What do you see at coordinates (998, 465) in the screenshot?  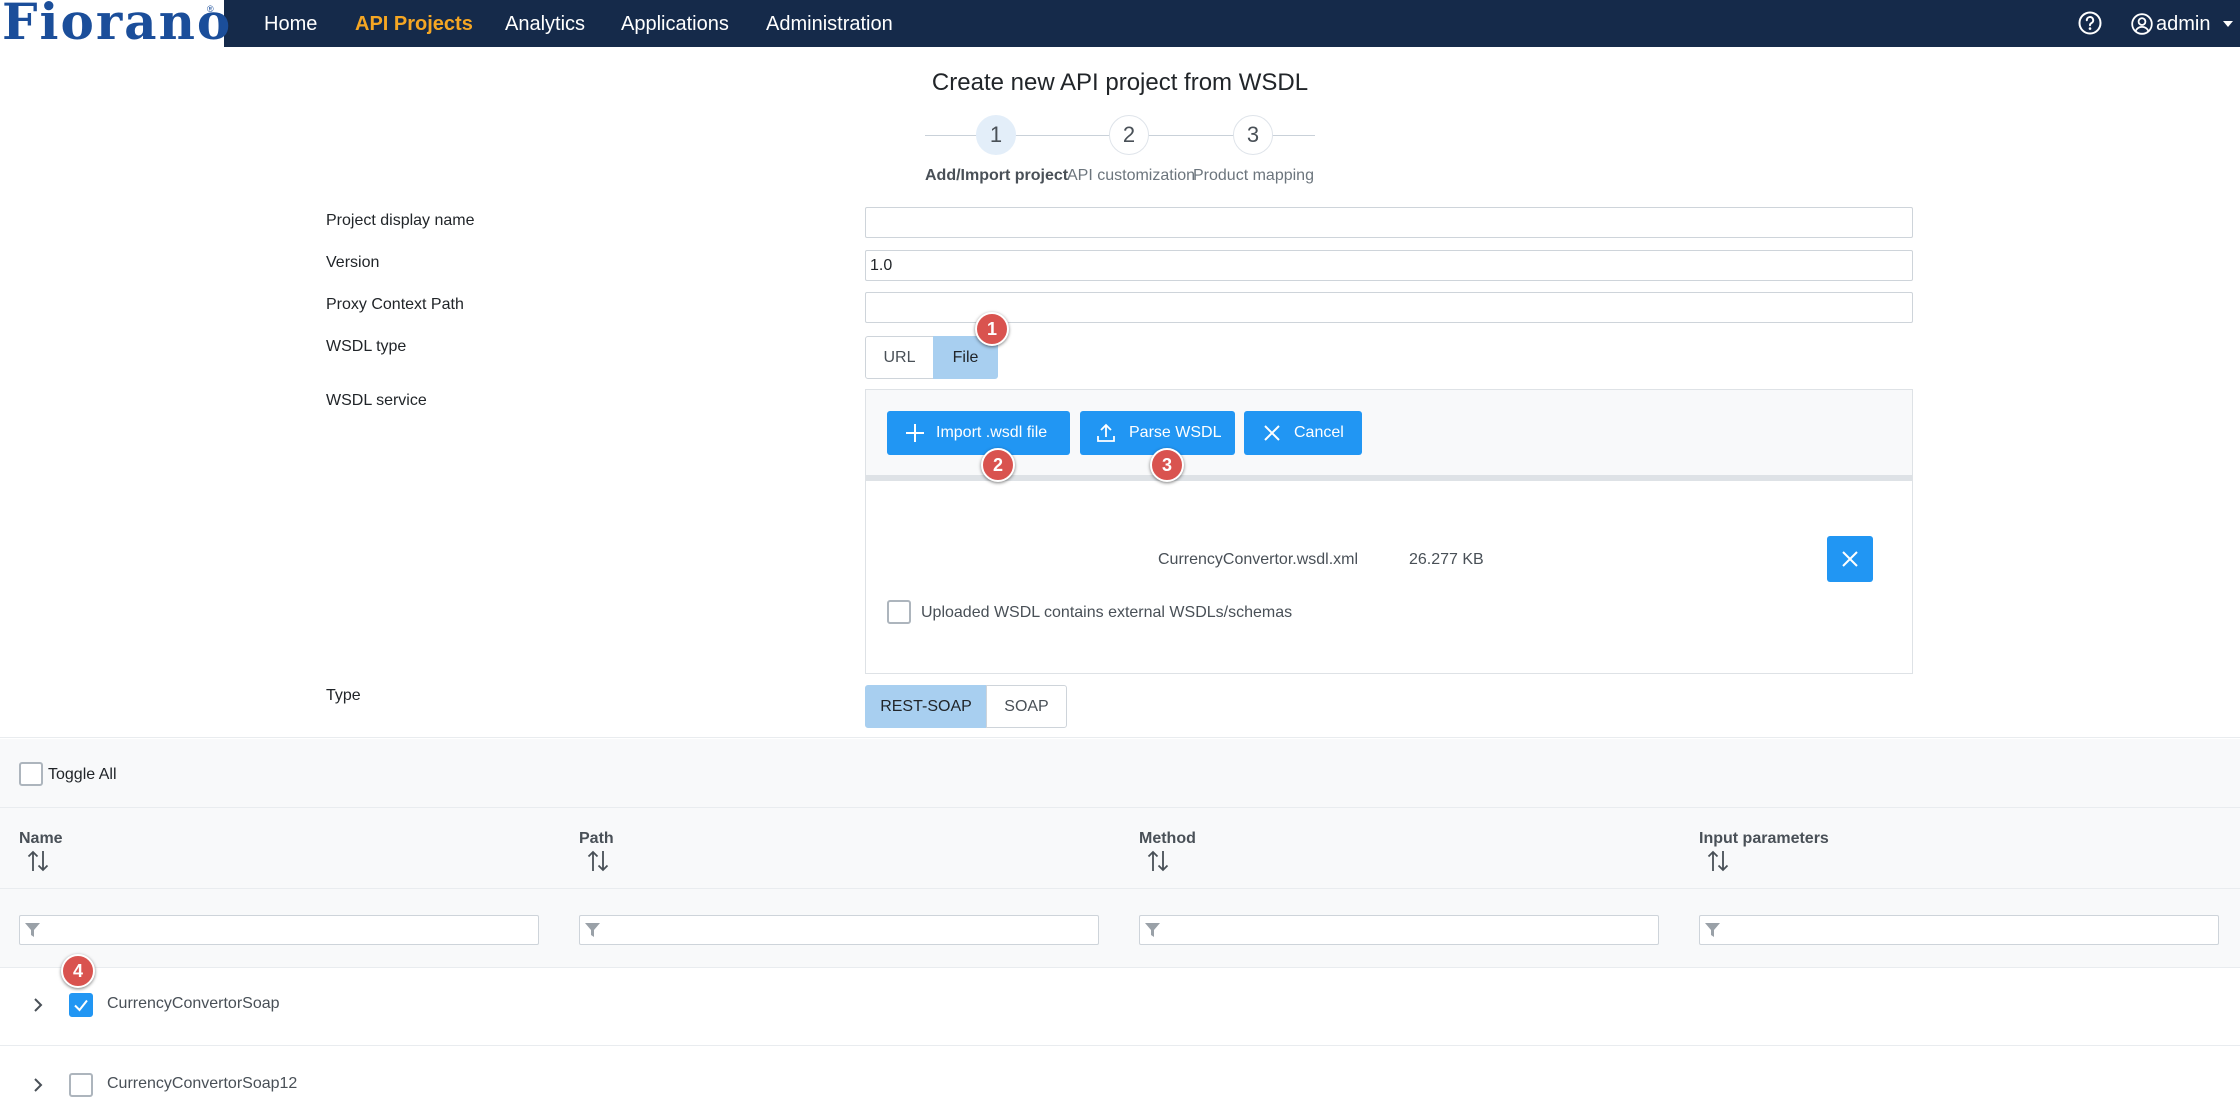 I see `callout-badge-2: 2` at bounding box center [998, 465].